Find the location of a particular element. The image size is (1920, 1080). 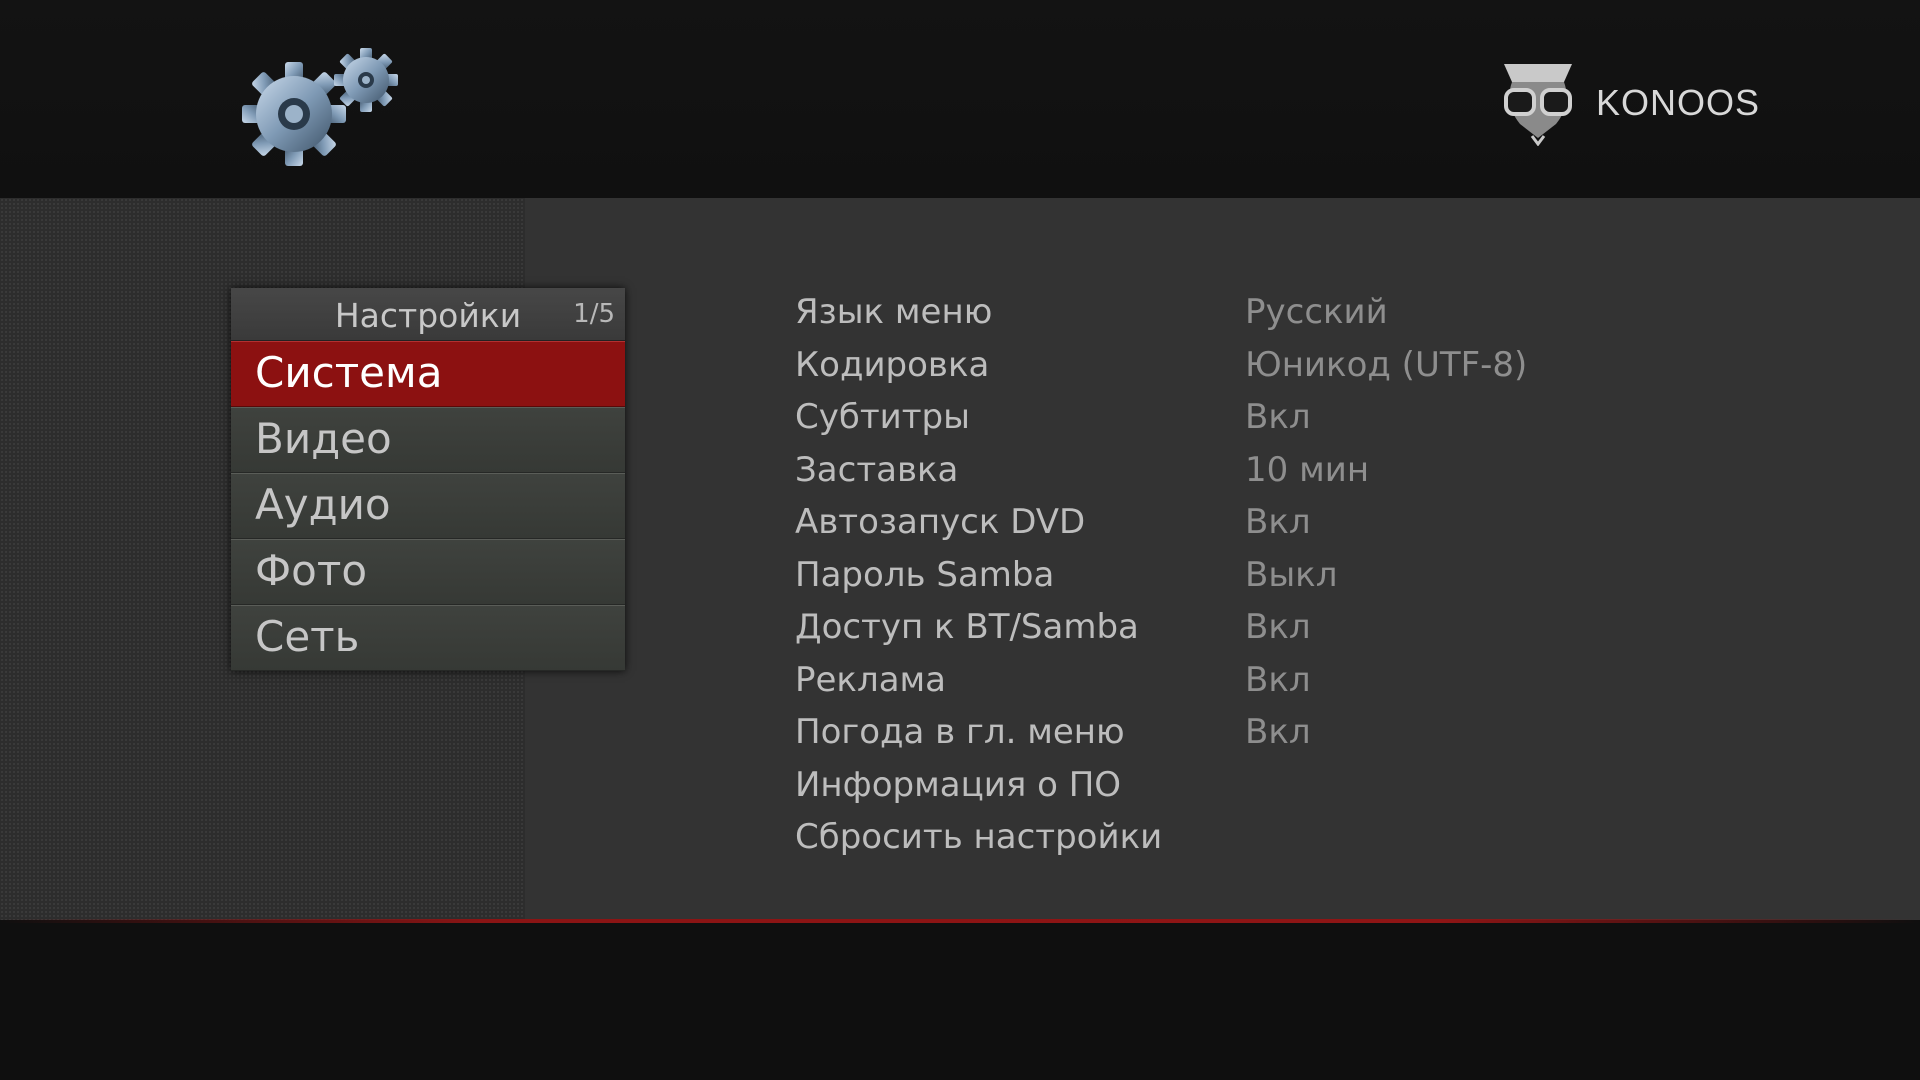

setting-samba-password: Пароль Samba Выкл is located at coordinates (1295, 577).